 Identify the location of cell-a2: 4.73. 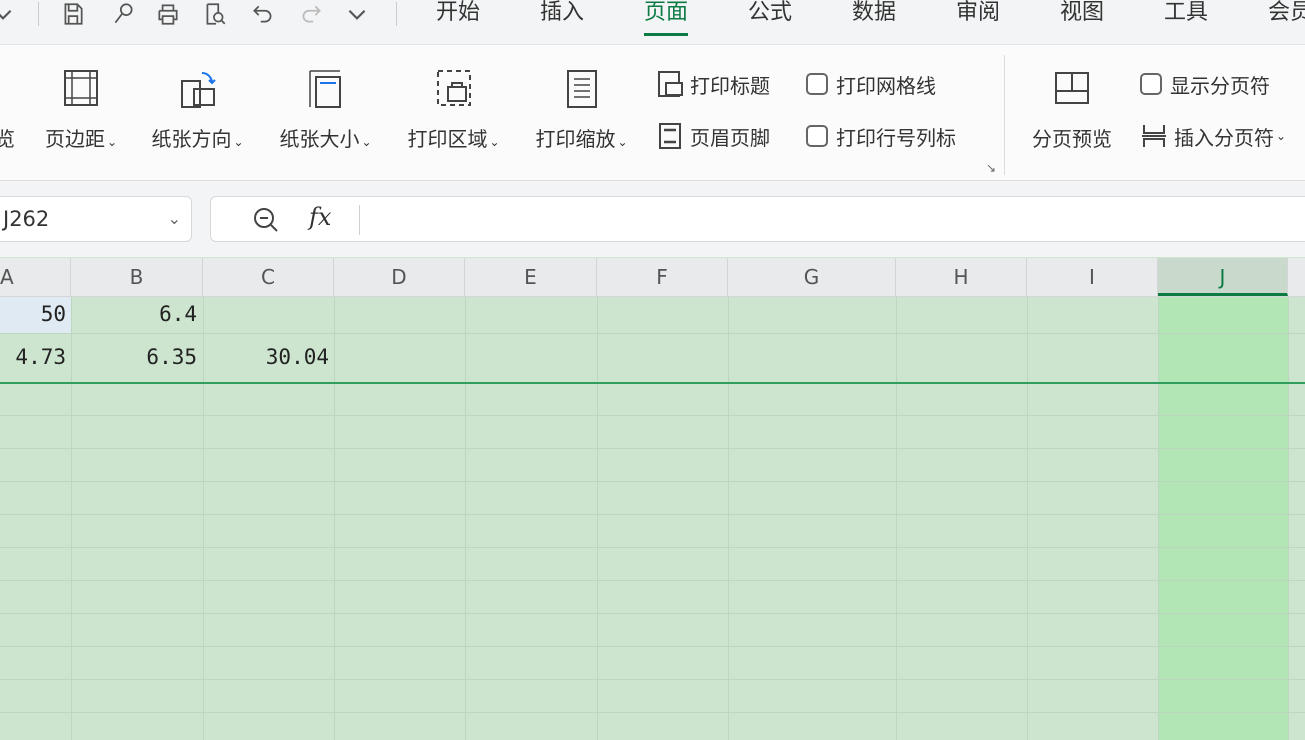
(33, 357).